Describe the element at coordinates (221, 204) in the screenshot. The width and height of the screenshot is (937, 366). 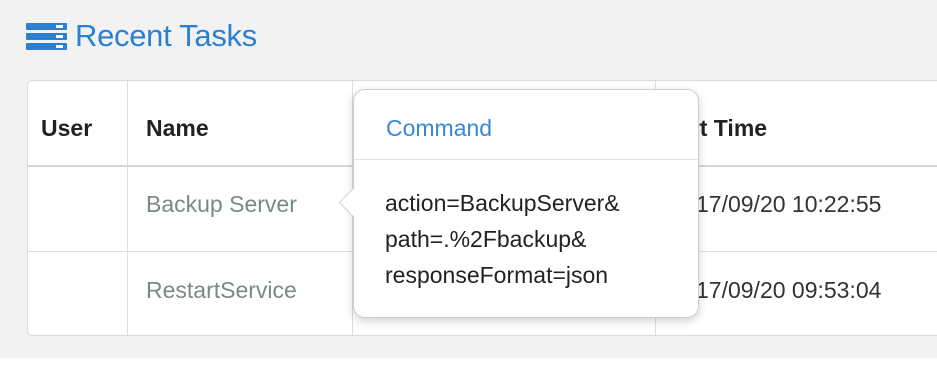
I see `task-name-link: Backup Server` at that location.